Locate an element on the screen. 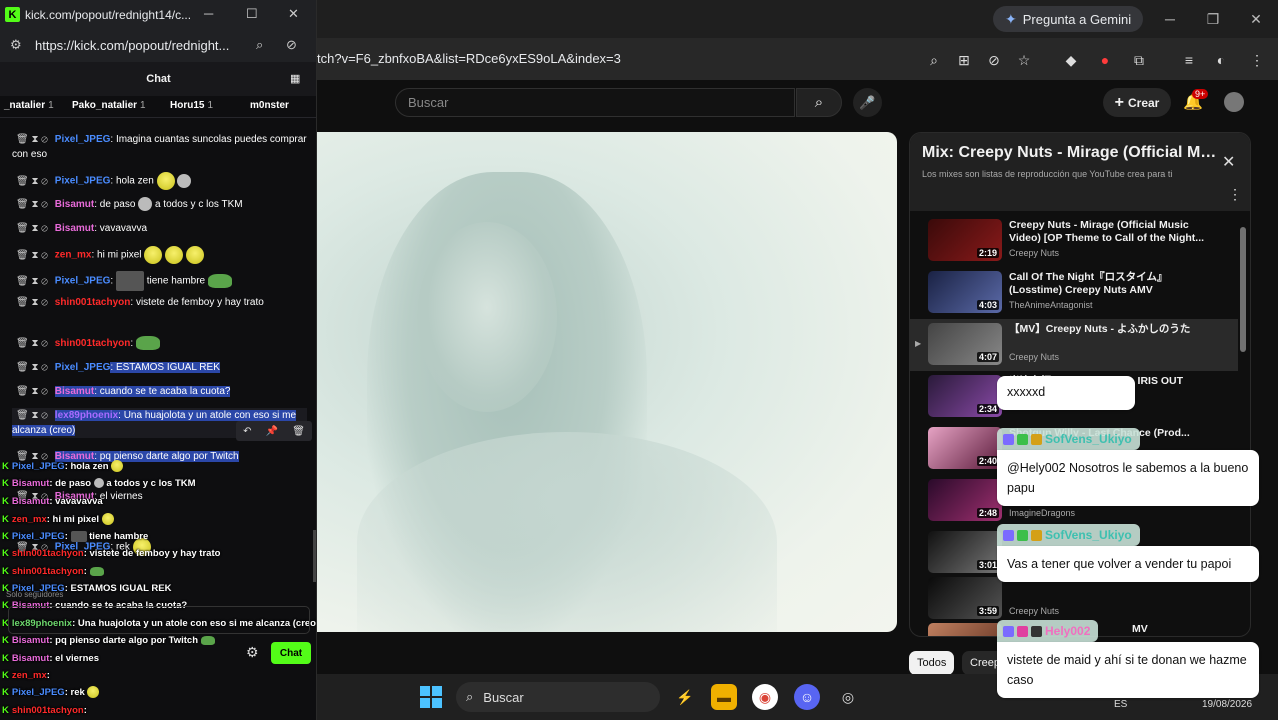  menu-dots-icon: ⋮ is located at coordinates (1257, 60).